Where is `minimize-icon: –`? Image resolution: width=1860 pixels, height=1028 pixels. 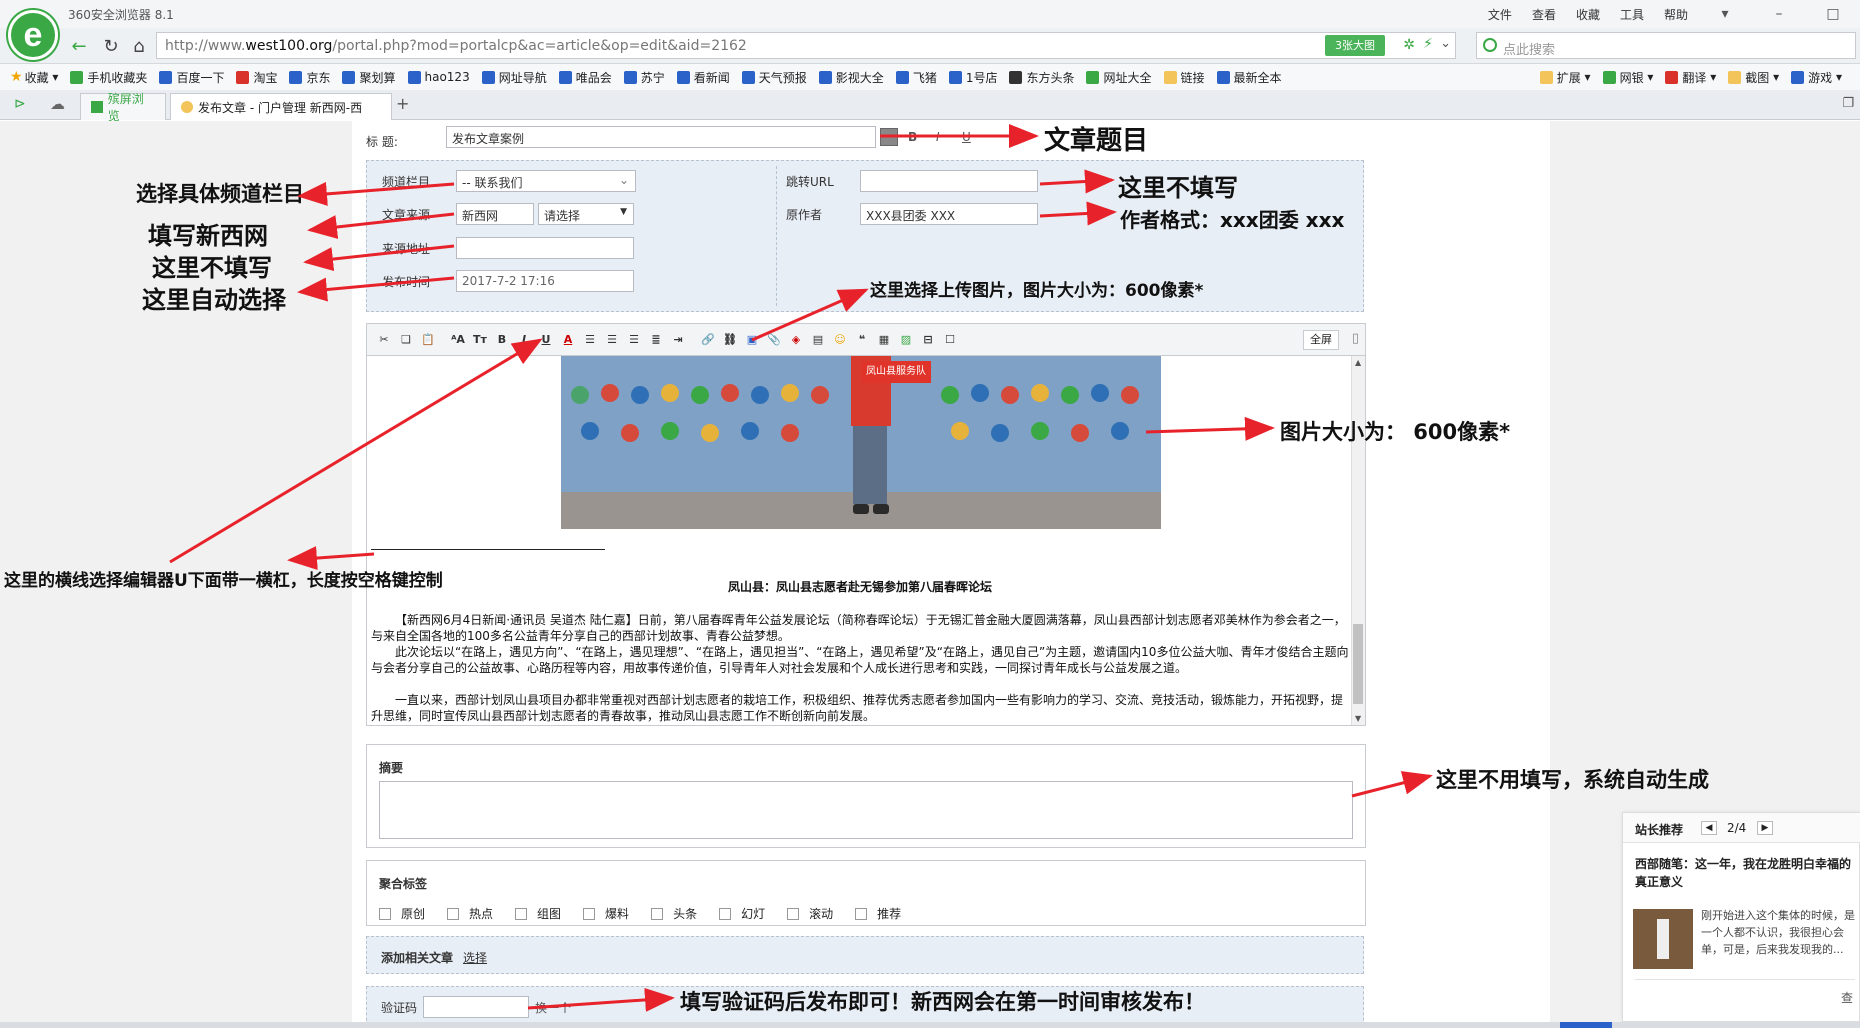
minimize-icon: – is located at coordinates (1779, 14).